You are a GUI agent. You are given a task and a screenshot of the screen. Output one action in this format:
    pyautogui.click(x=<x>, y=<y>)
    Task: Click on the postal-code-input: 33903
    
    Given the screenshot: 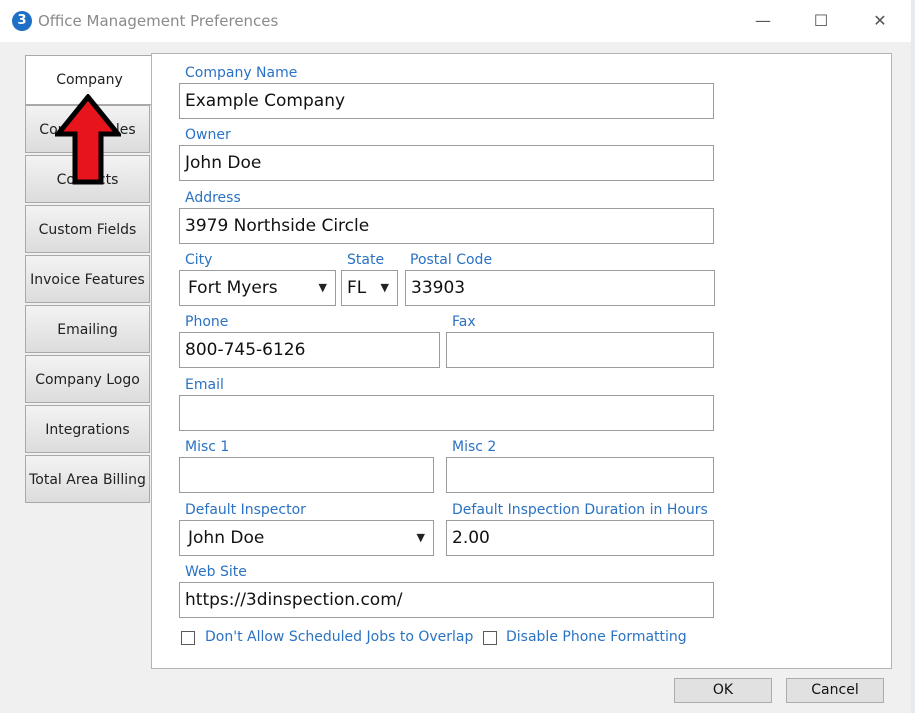 What is the action you would take?
    pyautogui.click(x=560, y=288)
    